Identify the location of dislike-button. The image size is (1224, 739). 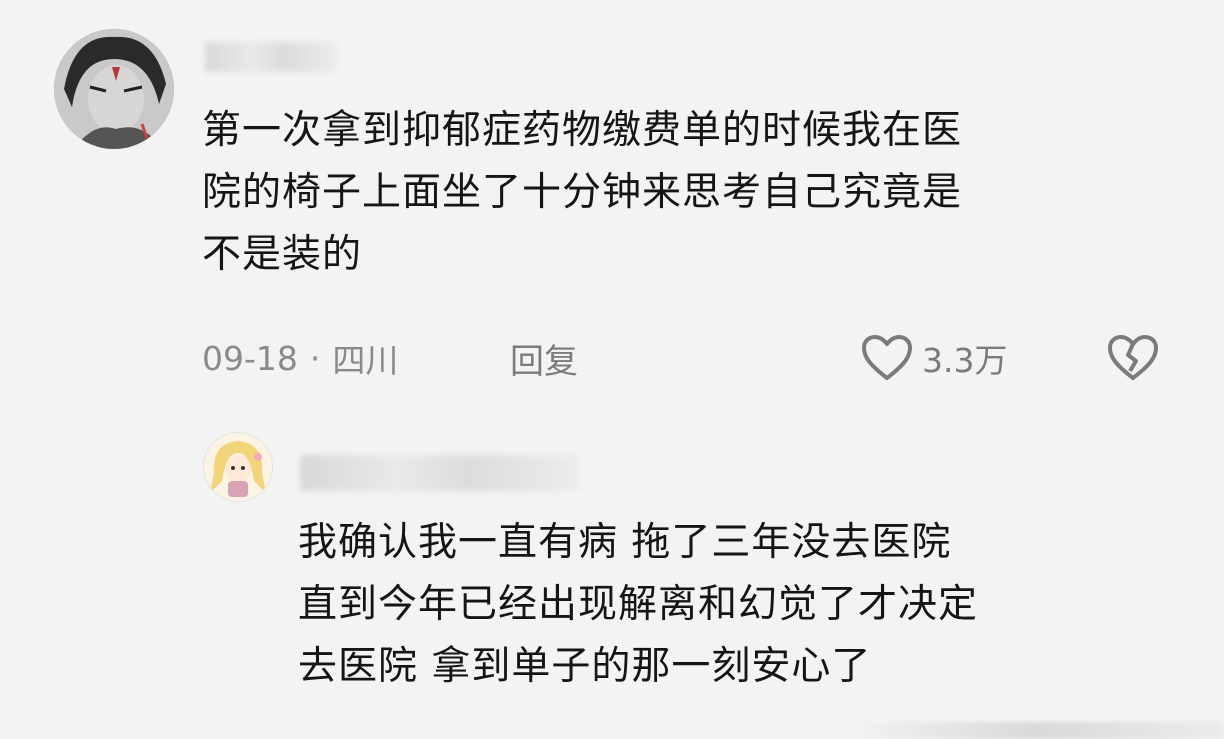
(1133, 358).